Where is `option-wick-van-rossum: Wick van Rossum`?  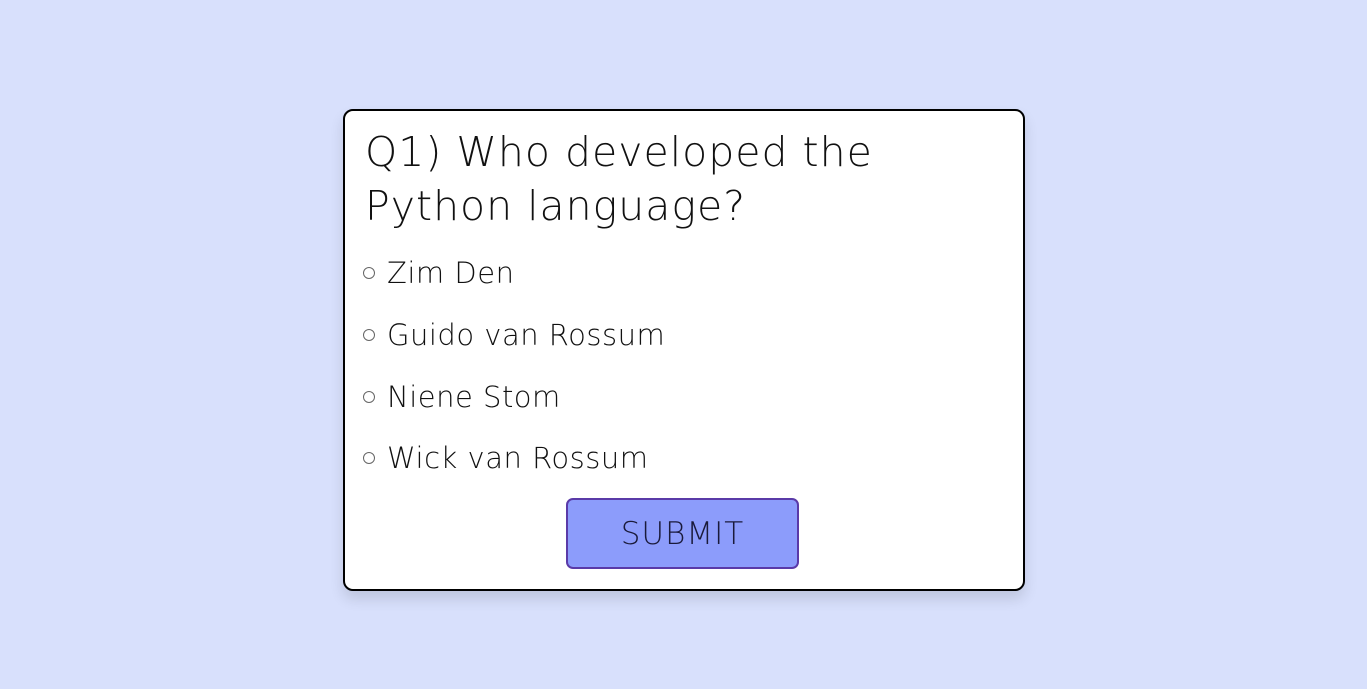
option-wick-van-rossum: Wick van Rossum is located at coordinates (506, 458).